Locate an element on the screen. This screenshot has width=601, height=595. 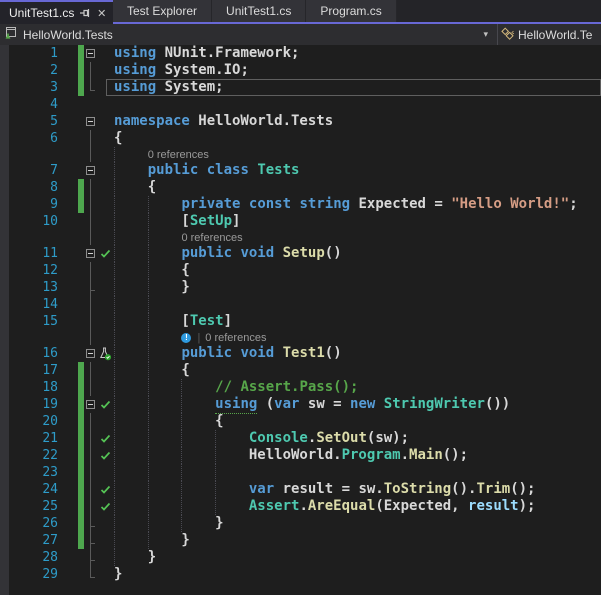
code-line-28: 28 } is located at coordinates (300, 557).